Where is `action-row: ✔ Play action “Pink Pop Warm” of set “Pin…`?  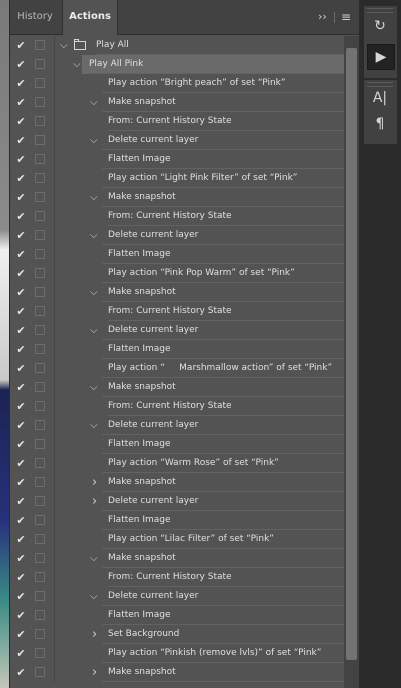
action-row: ✔ Play action “Pink Pop Warm” of set “Pin… is located at coordinates (177, 273).